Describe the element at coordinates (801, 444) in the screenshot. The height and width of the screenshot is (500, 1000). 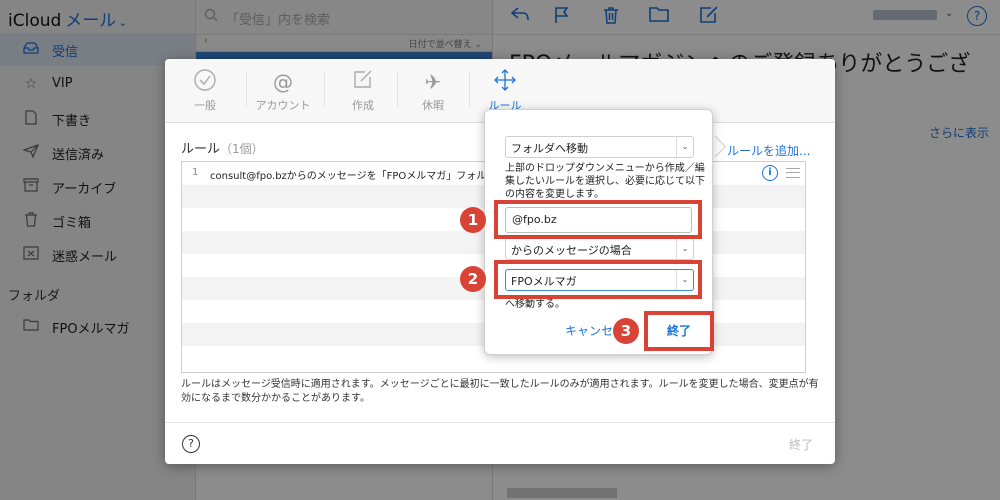
I see `preferences-done-button: 終了` at that location.